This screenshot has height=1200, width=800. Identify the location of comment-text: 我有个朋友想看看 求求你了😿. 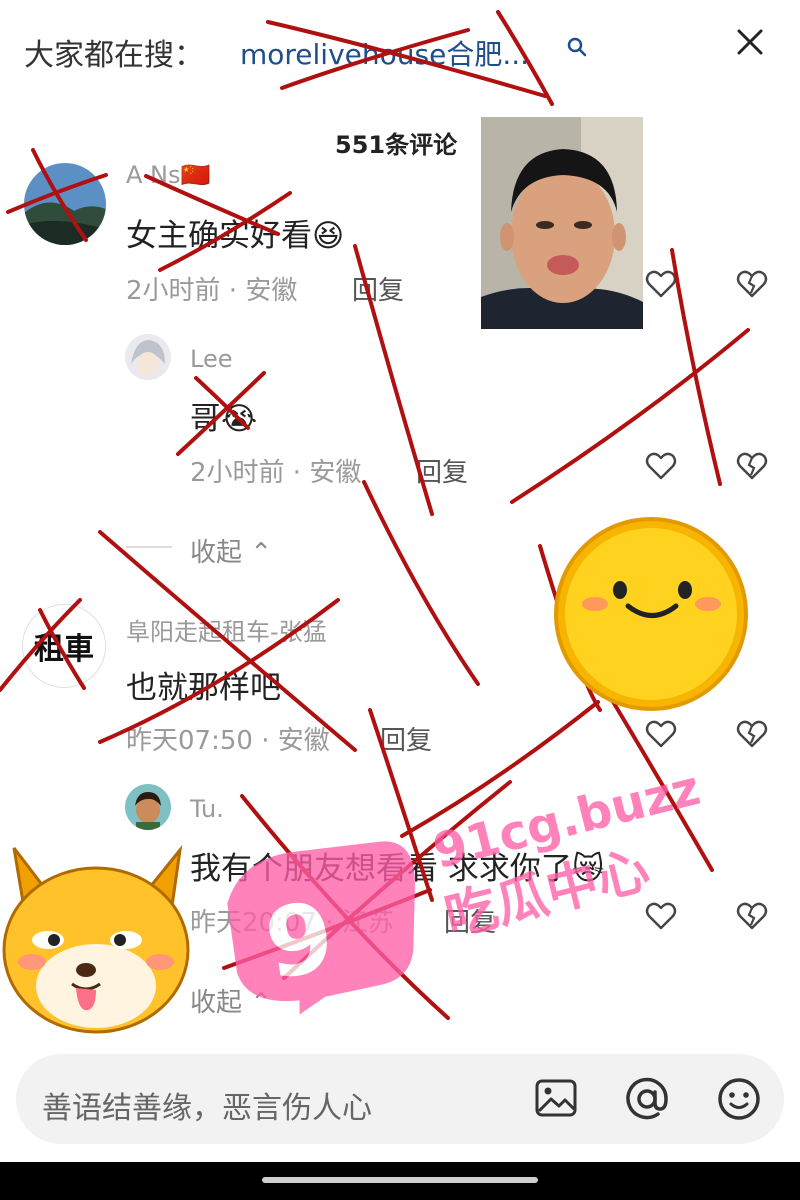
(397, 869).